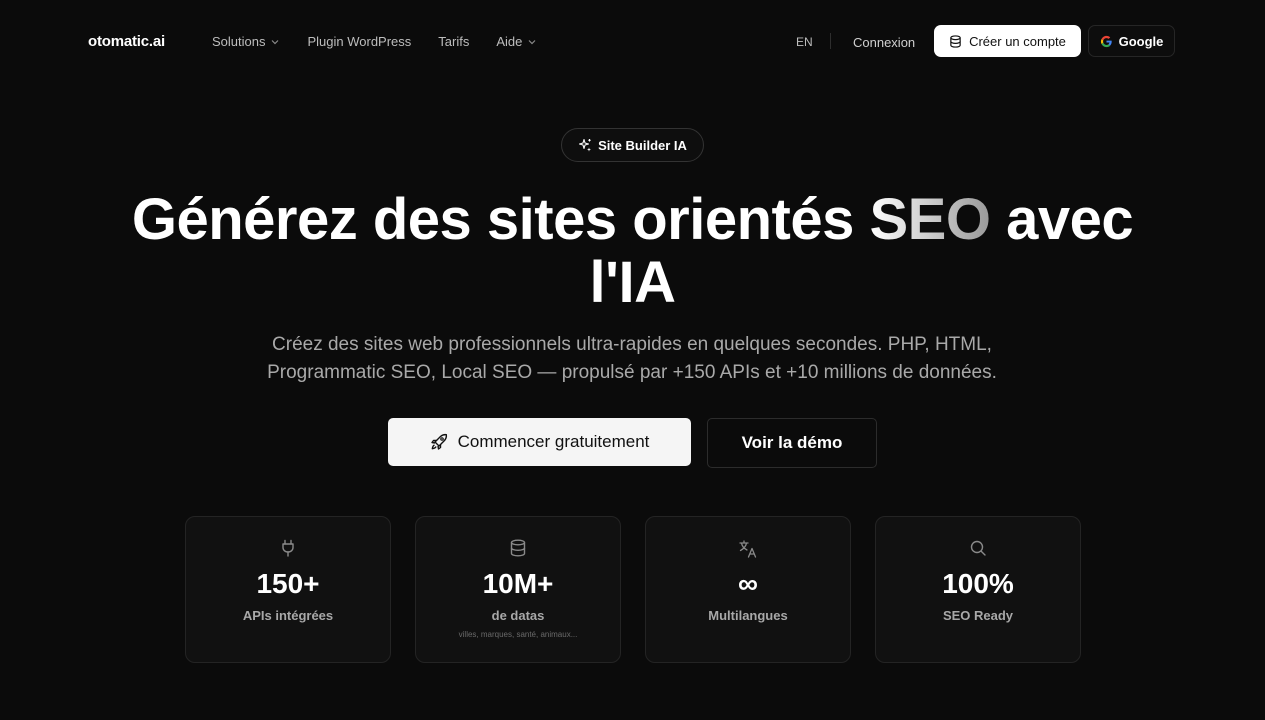 This screenshot has height=720, width=1265. Describe the element at coordinates (642, 145) in the screenshot. I see `badge-label: Site Builder IA` at that location.